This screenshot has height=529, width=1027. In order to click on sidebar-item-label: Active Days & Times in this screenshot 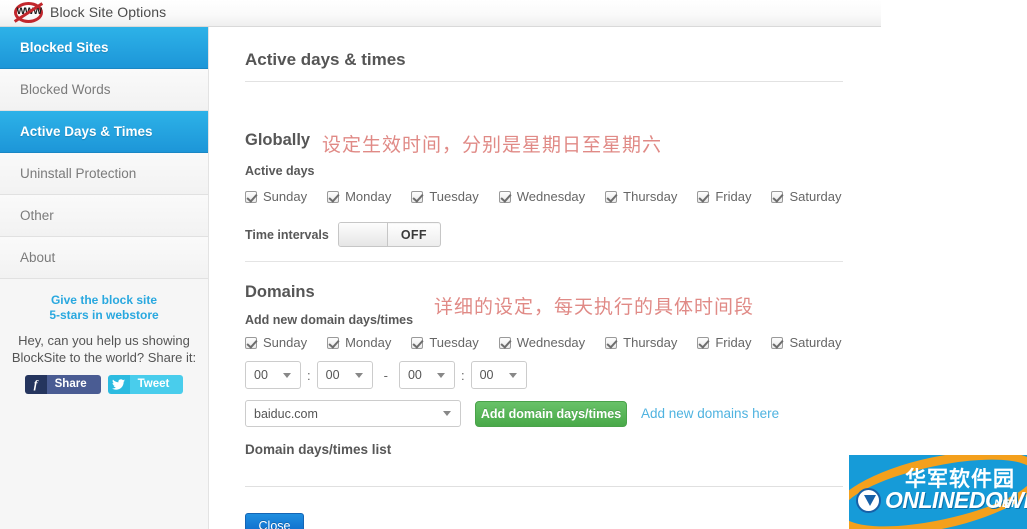, I will do `click(86, 131)`.